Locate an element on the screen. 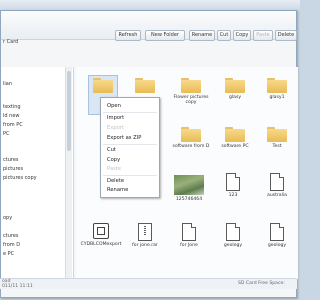 This screenshot has height=300, width=320. file-name: software from D is located at coordinates (191, 146).